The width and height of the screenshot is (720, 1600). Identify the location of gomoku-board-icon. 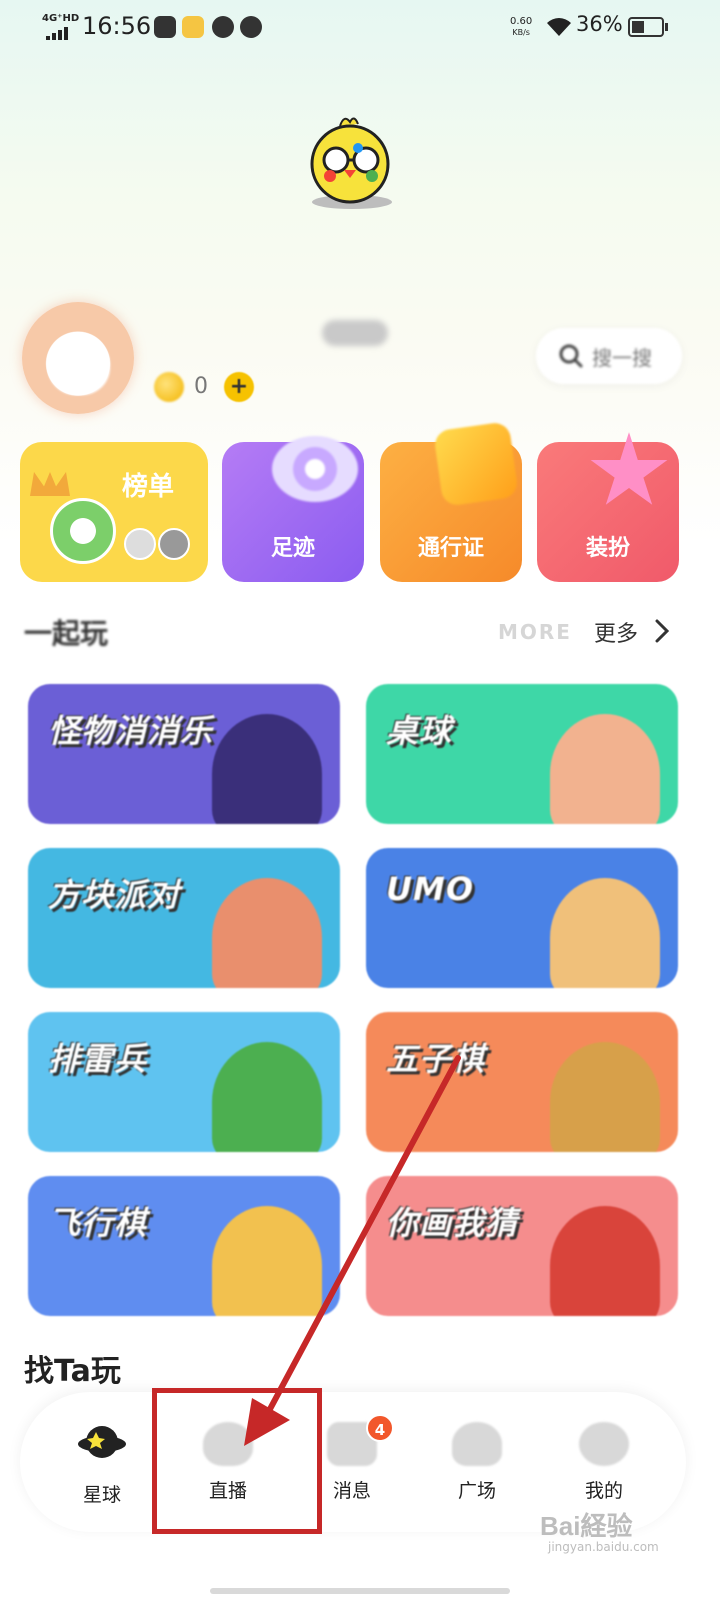
(605, 1097).